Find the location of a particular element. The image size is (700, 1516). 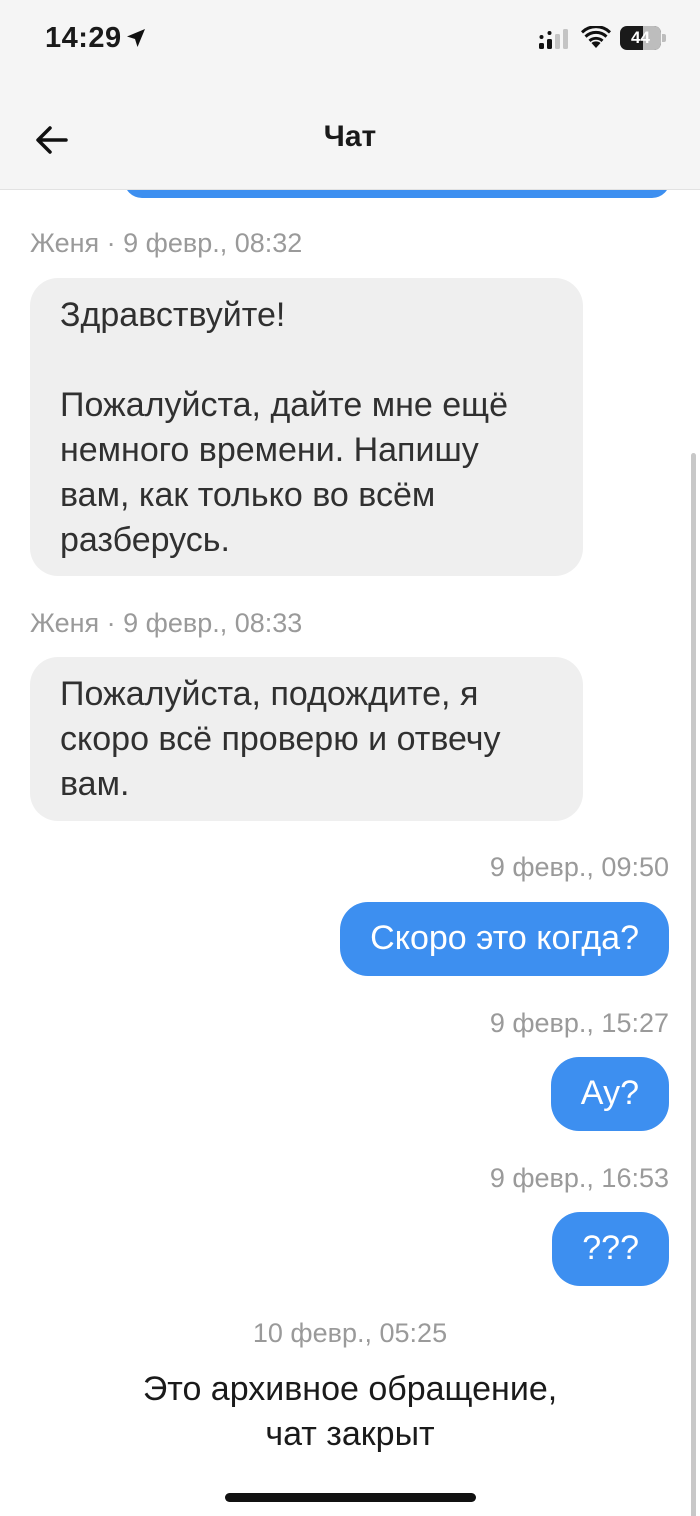

chat-header: Чат is located at coordinates (350, 135).